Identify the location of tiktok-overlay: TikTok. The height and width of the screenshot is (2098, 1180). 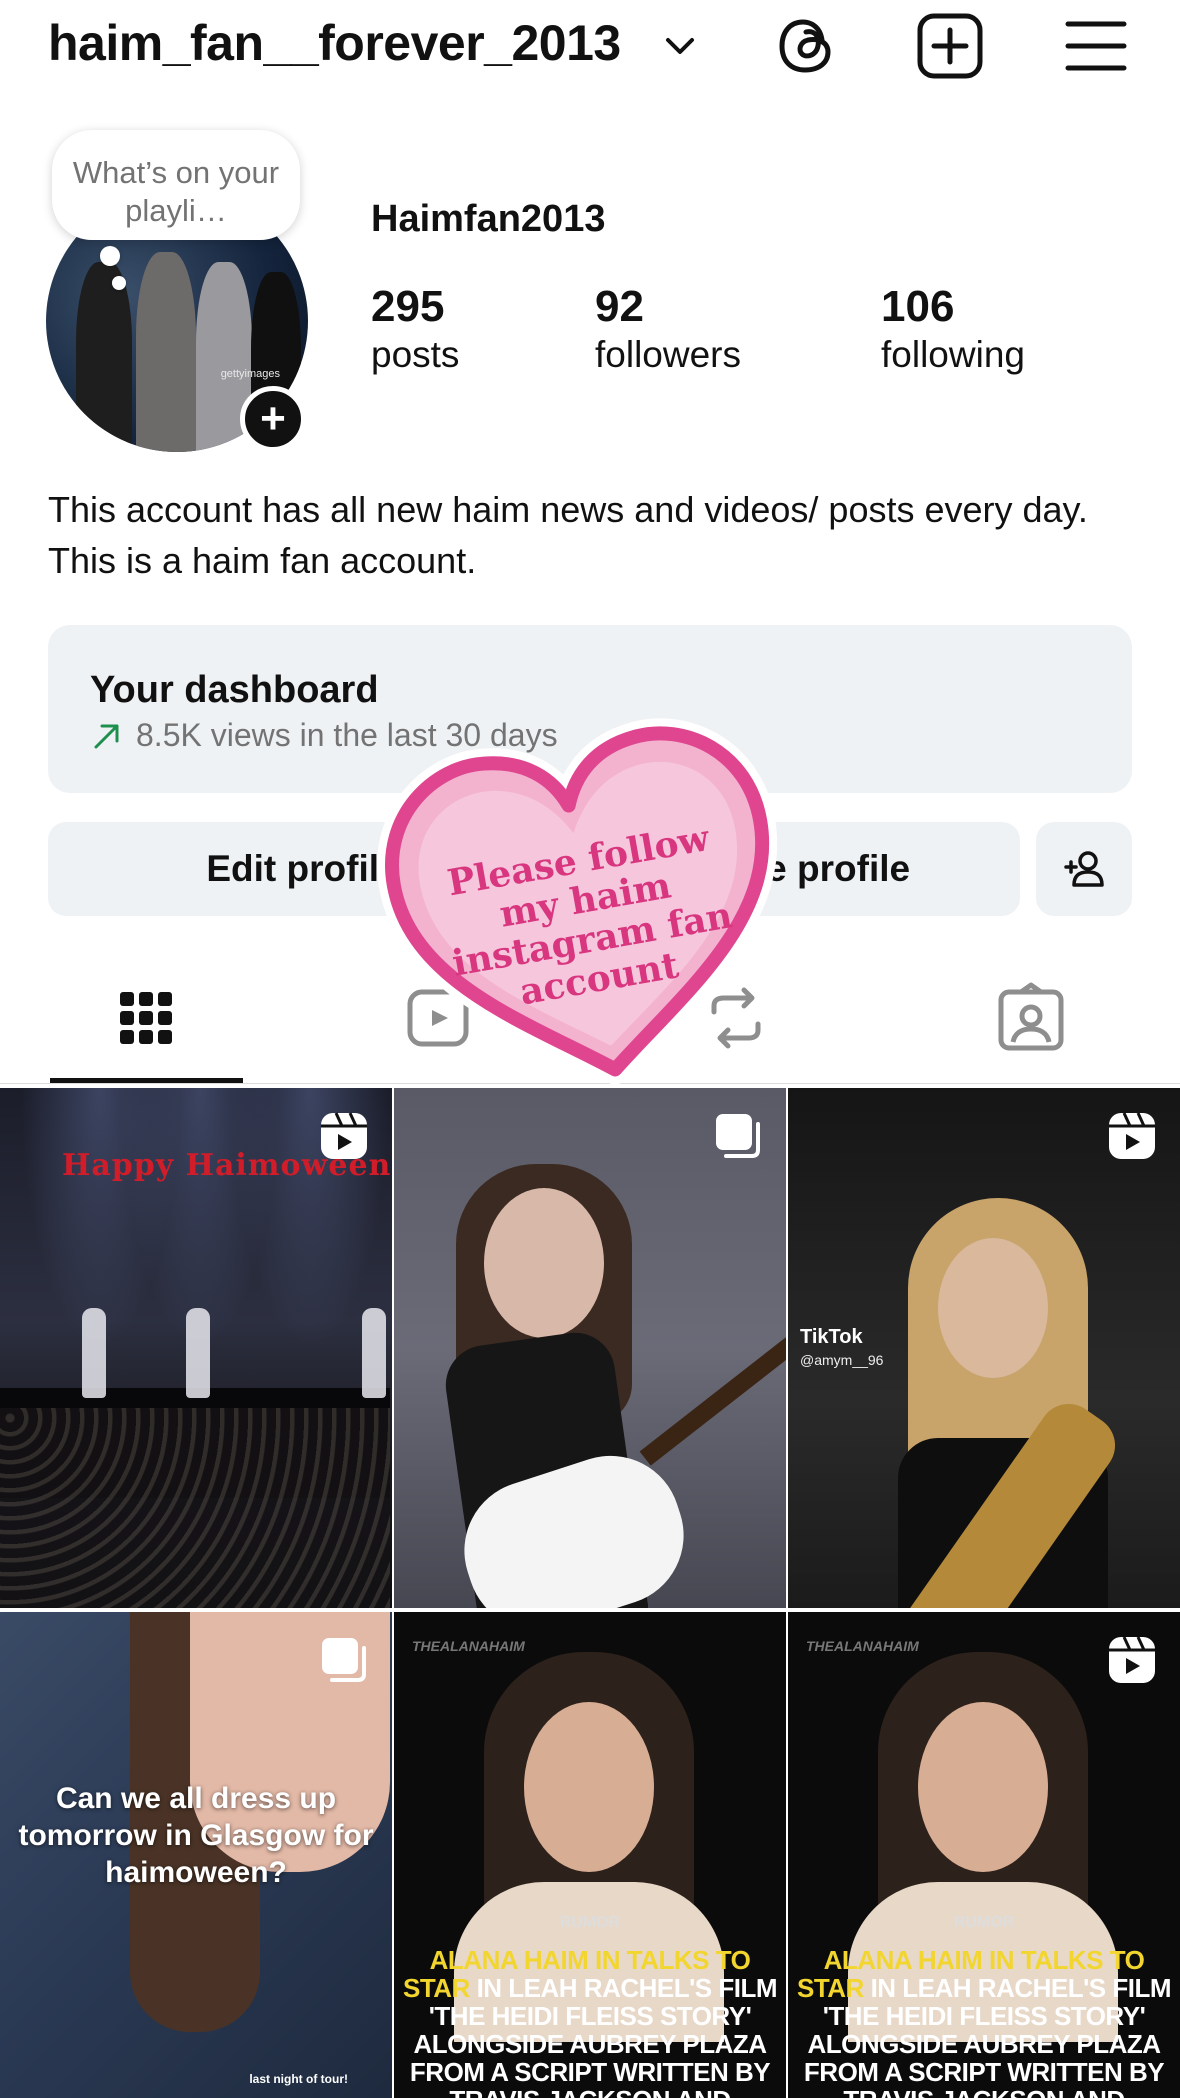
(831, 1337).